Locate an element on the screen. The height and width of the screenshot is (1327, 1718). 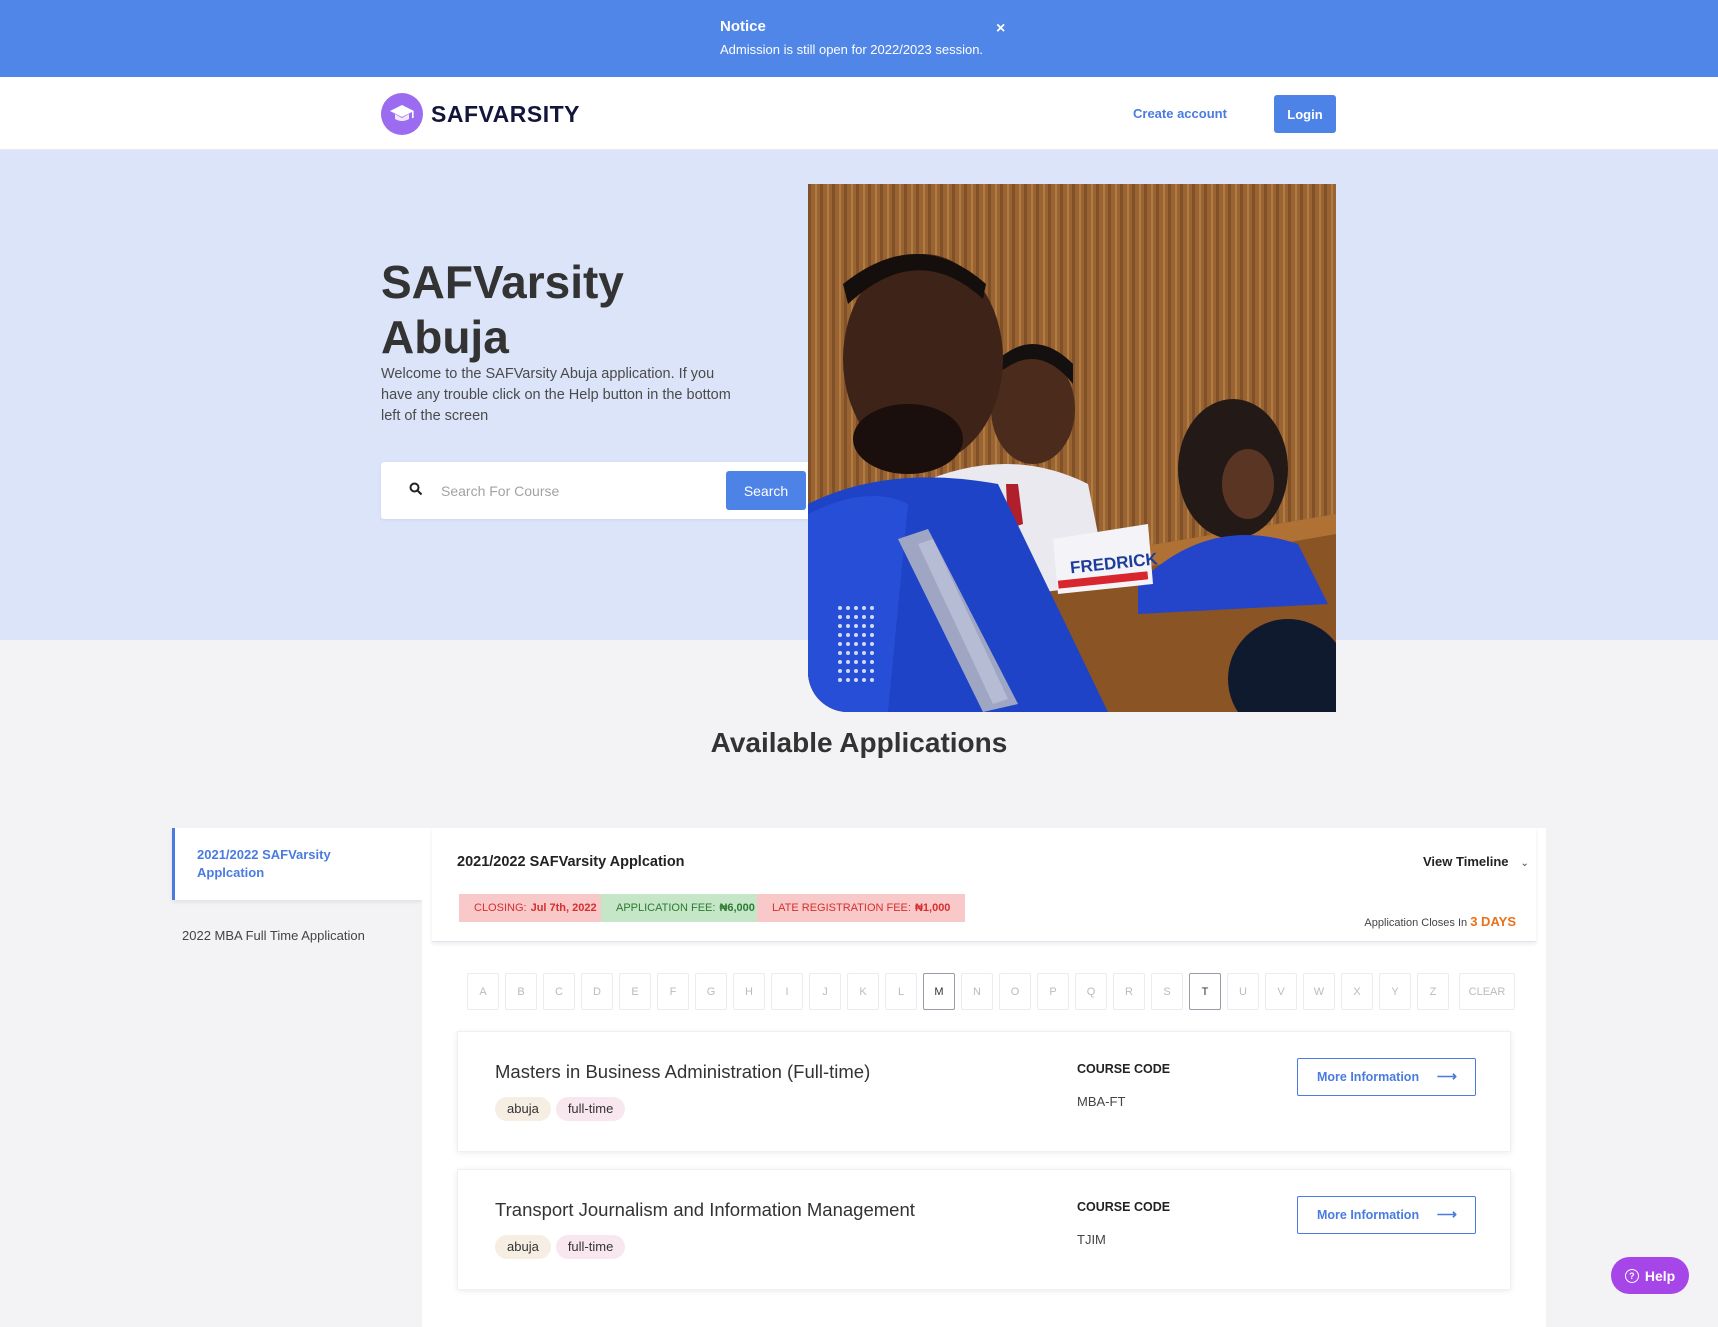
hero-title: SAFVarsity Abuja is located at coordinates (502, 309).